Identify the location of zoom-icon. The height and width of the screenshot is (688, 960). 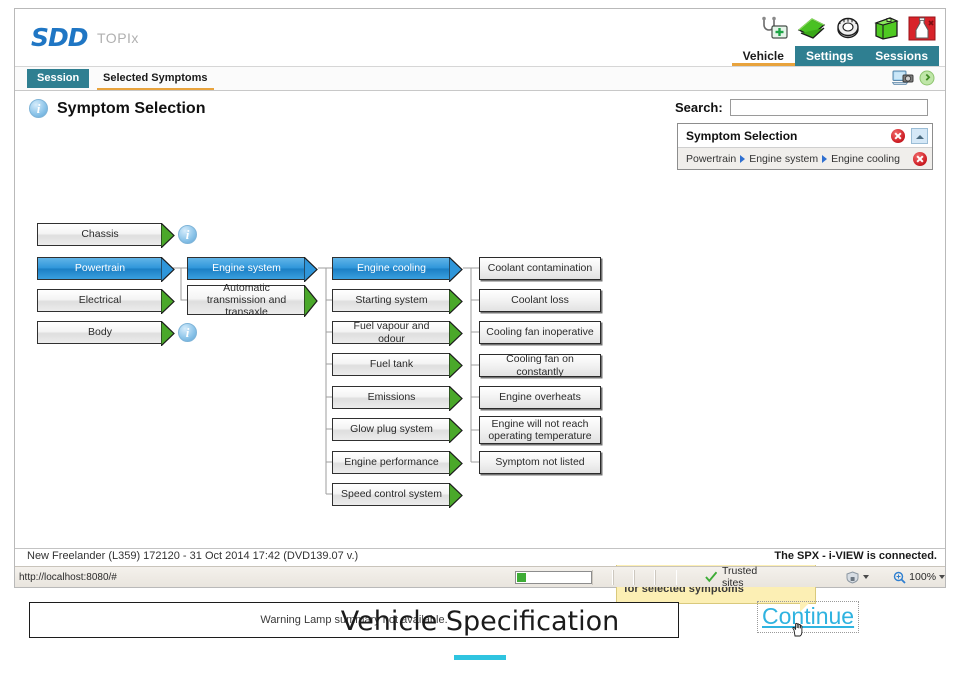
(899, 577).